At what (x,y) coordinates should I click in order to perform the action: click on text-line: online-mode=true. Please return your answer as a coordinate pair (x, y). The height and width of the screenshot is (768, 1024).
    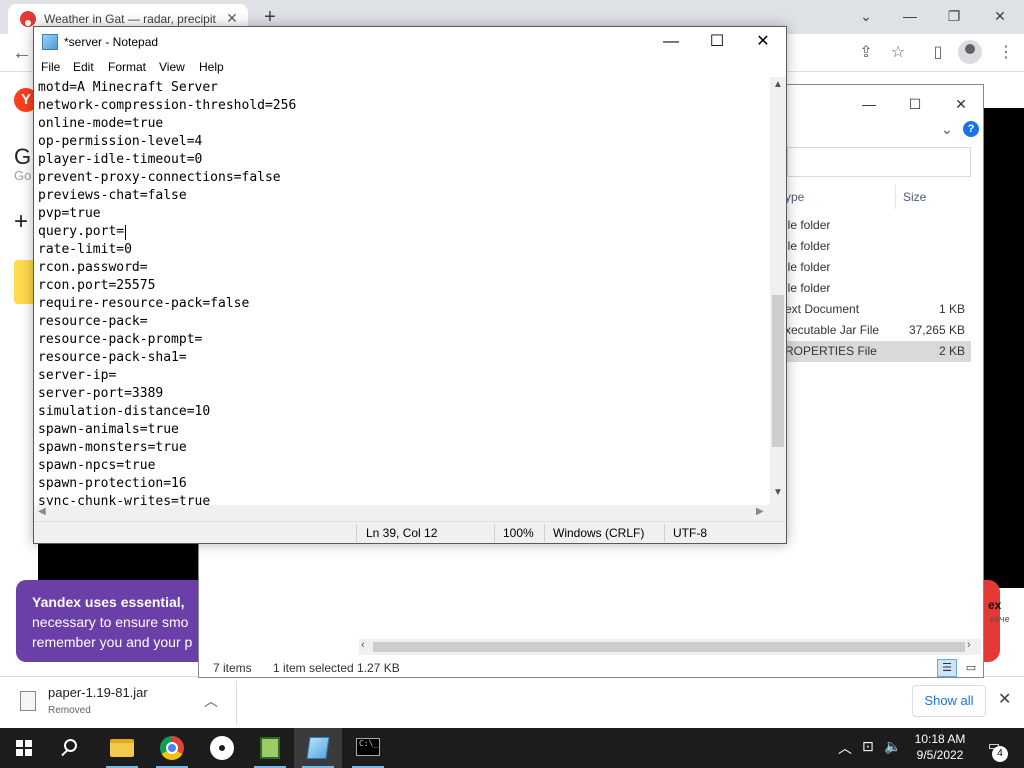
    Looking at the image, I should click on (101, 123).